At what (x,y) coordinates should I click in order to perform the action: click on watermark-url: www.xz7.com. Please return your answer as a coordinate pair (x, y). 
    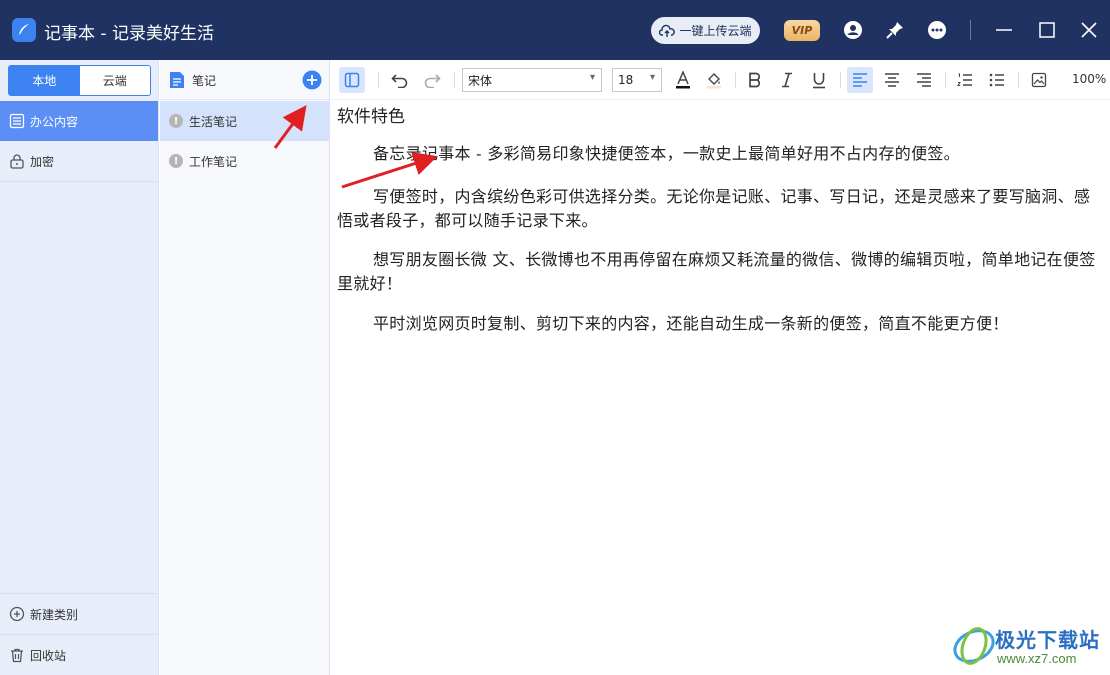
    Looking at the image, I should click on (1037, 658).